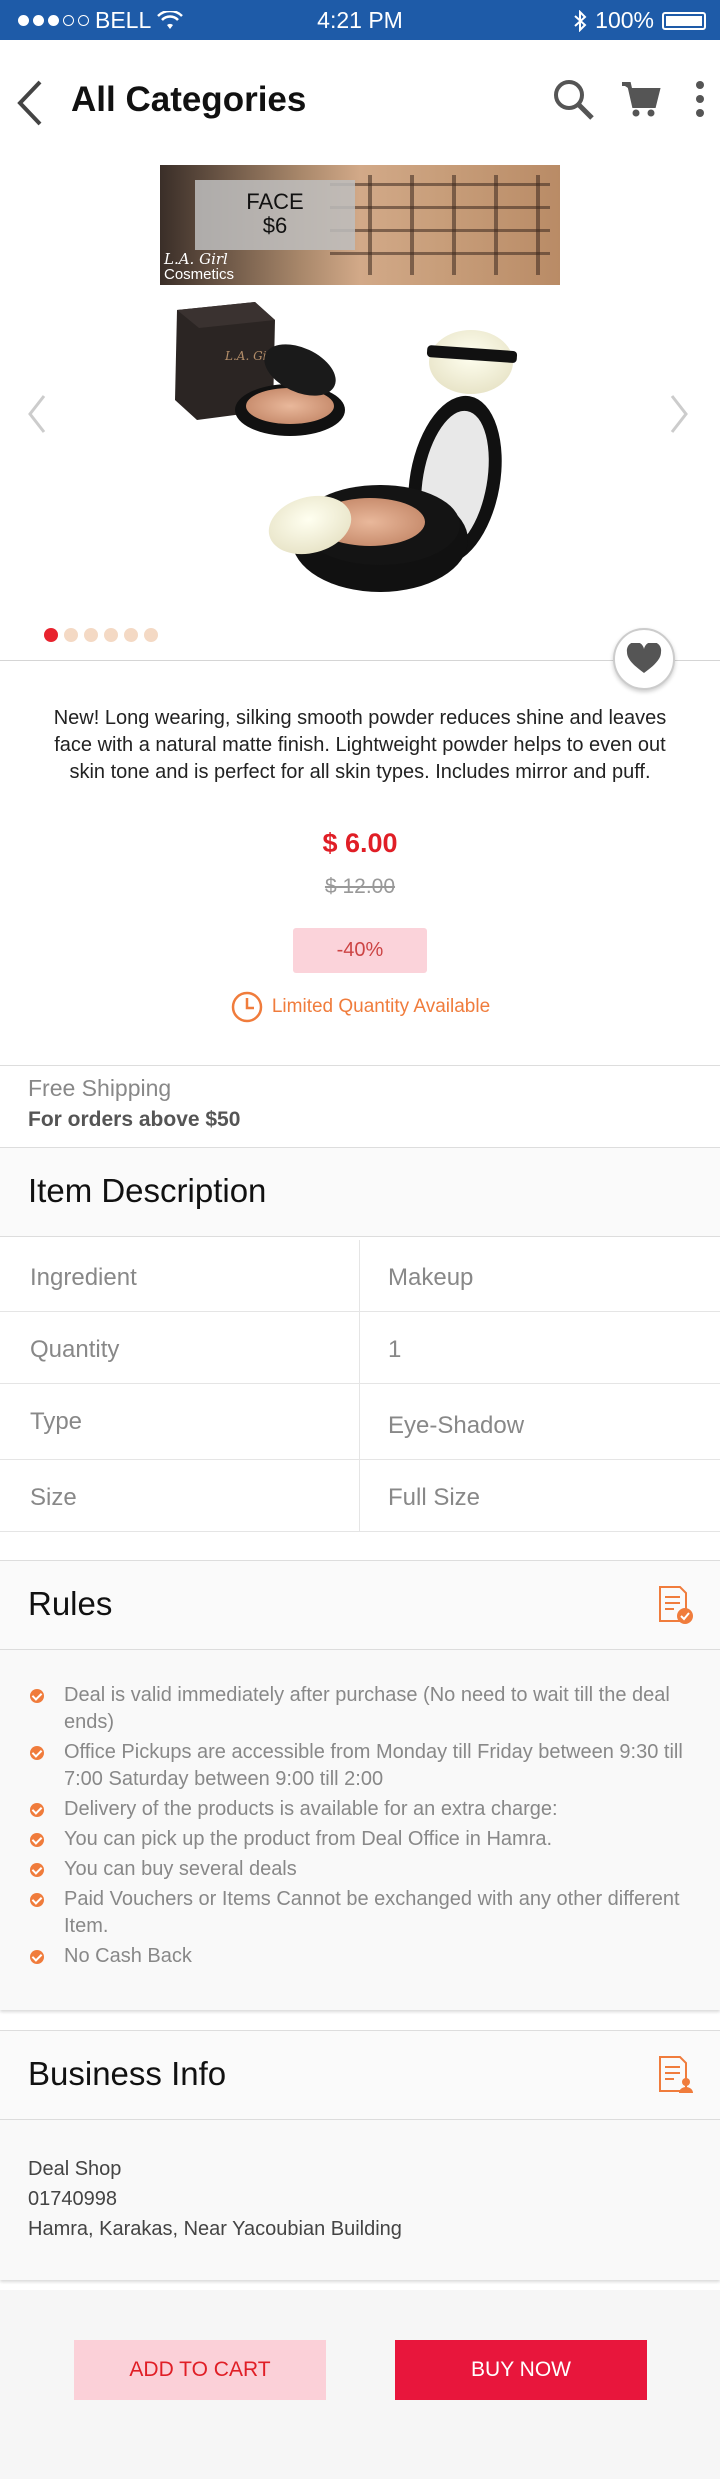 This screenshot has width=720, height=2479. What do you see at coordinates (360, 20) in the screenshot?
I see `status-bar: BELL 4:21 PM 100%` at bounding box center [360, 20].